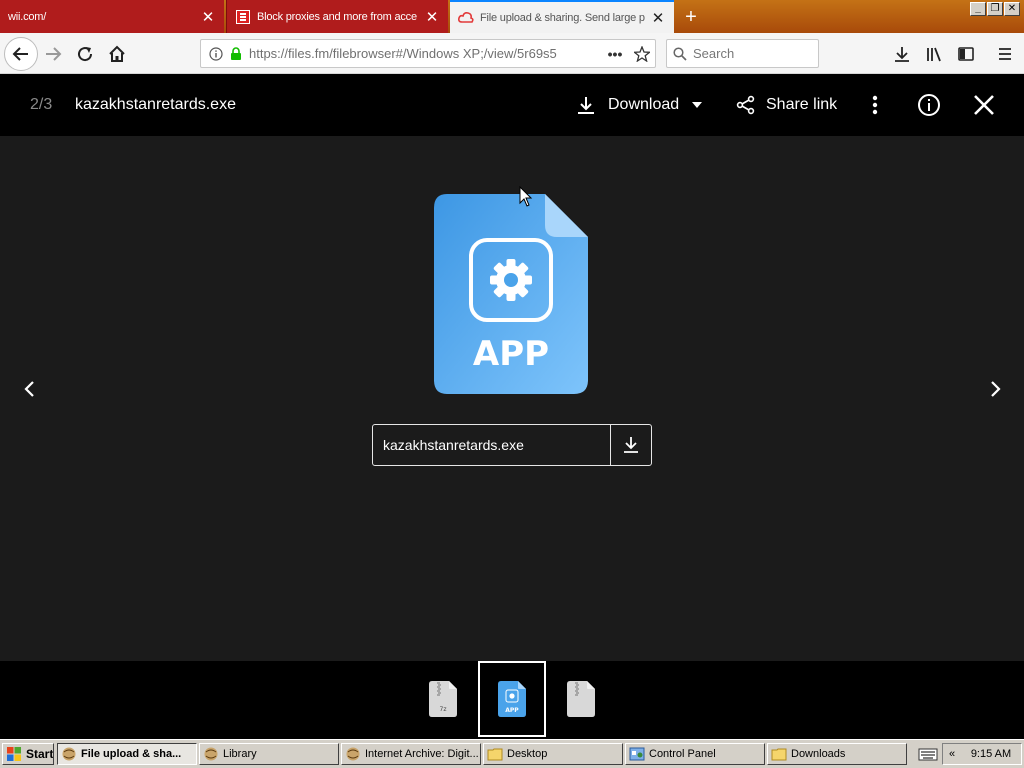 Image resolution: width=1024 pixels, height=768 pixels. What do you see at coordinates (691, 17) in the screenshot?
I see `new-tab-button: +` at bounding box center [691, 17].